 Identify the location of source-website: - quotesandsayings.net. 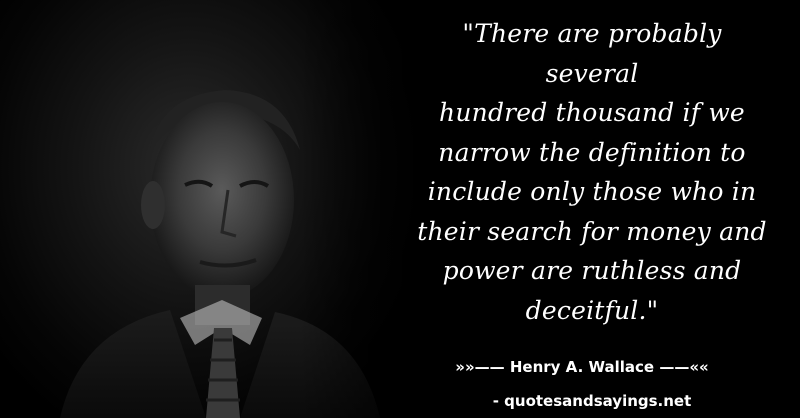
(592, 401).